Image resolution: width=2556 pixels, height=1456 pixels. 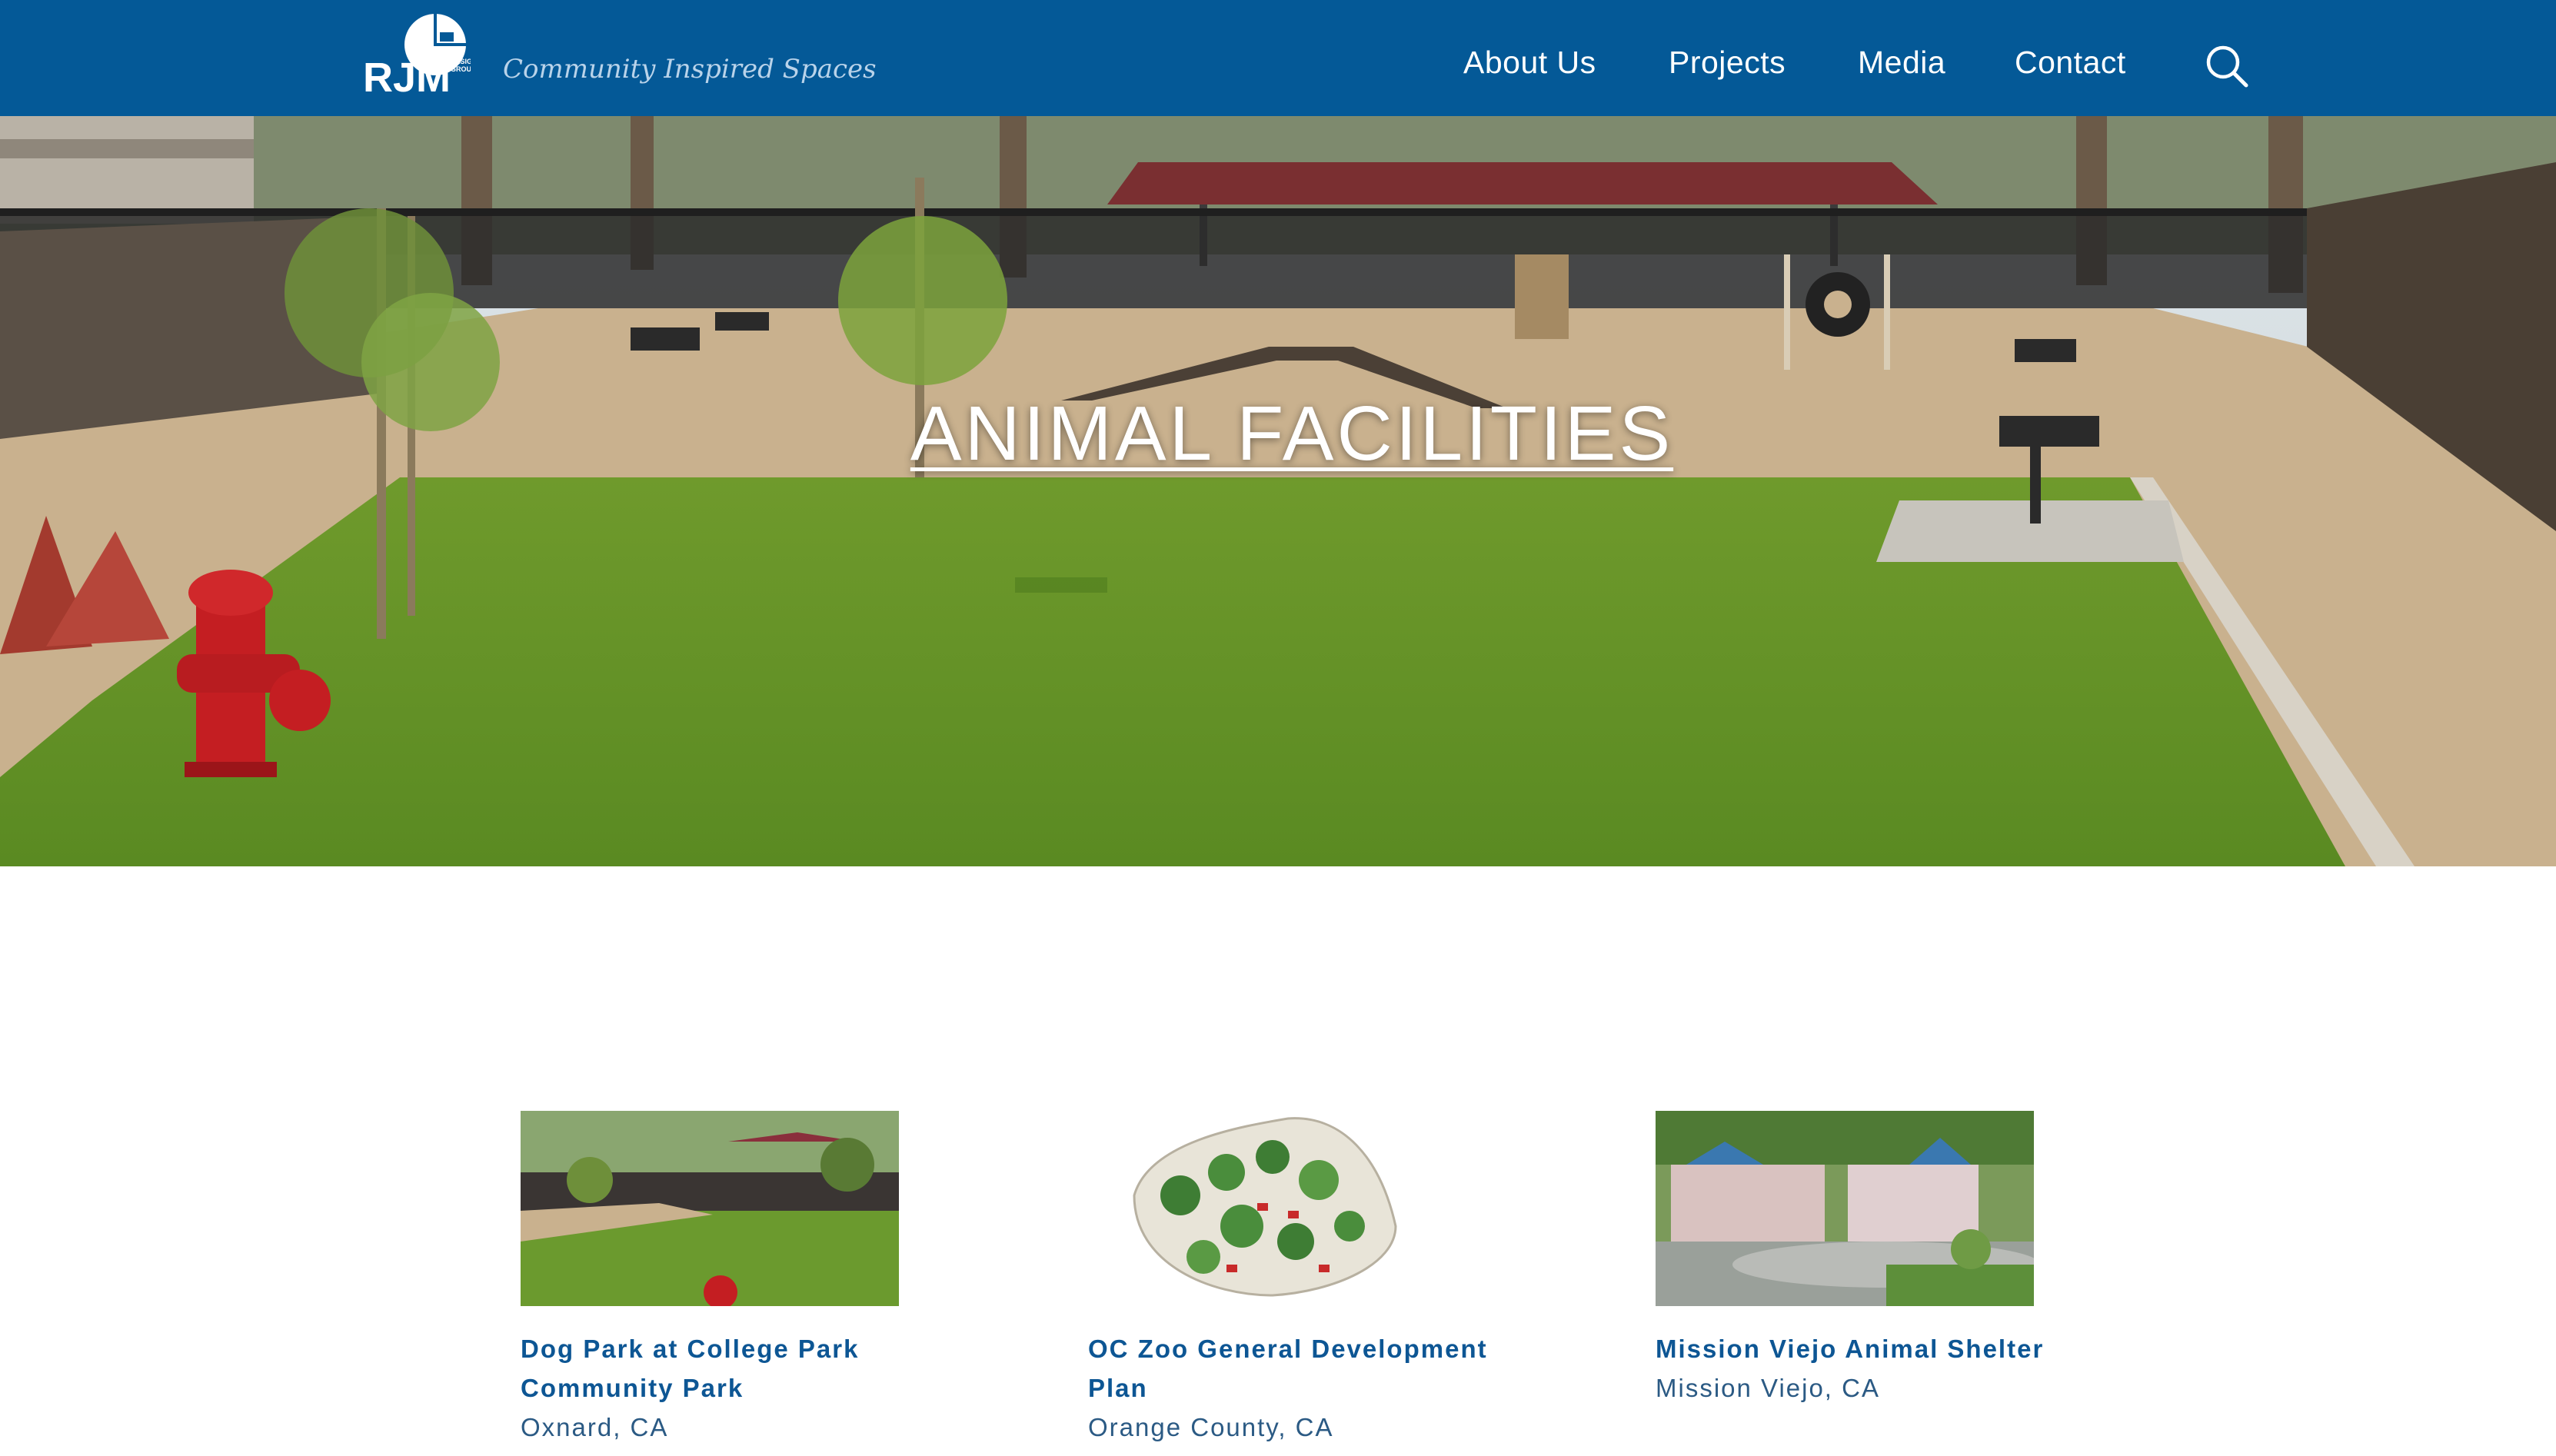 I want to click on animal-shelter-image, so click(x=1845, y=1208).